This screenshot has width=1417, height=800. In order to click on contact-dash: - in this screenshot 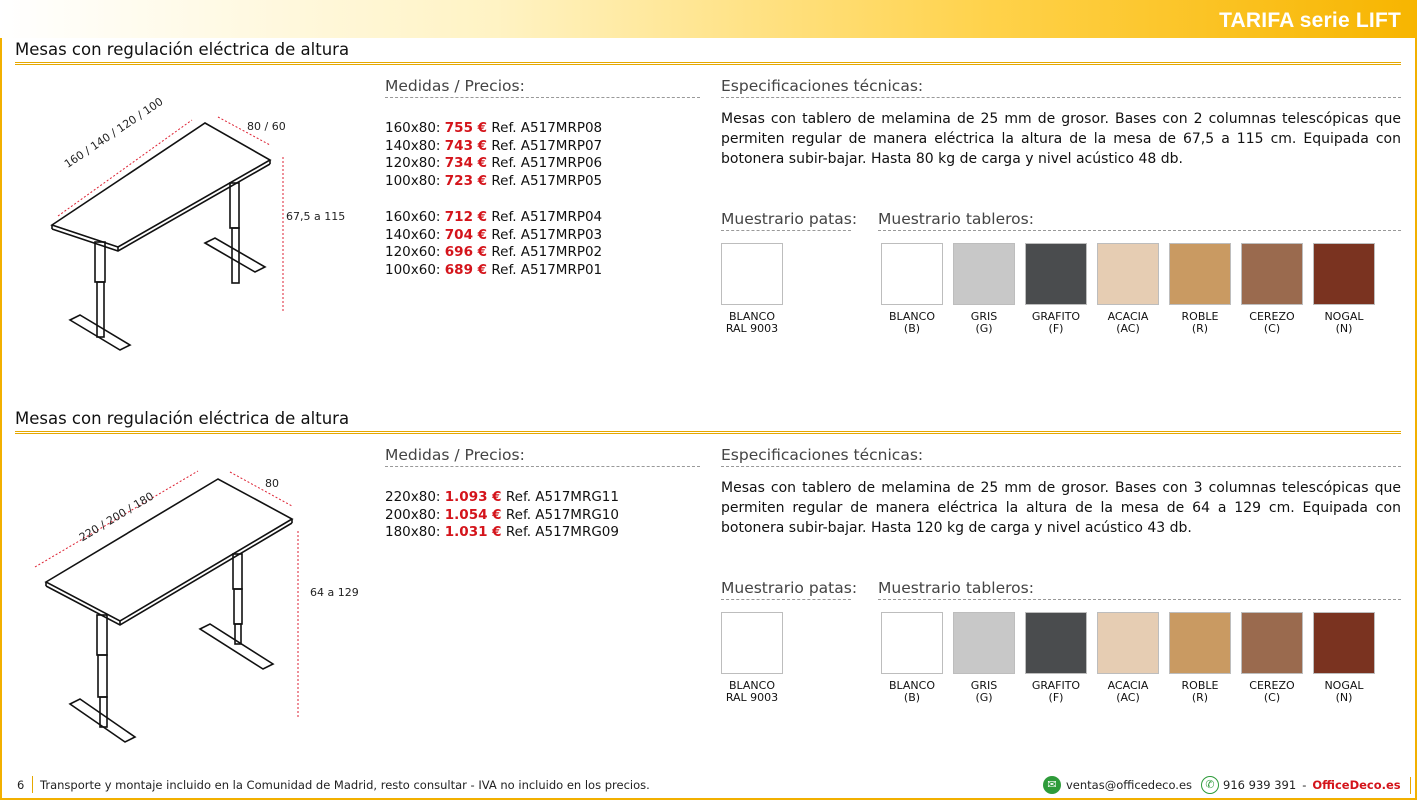, I will do `click(1304, 785)`.